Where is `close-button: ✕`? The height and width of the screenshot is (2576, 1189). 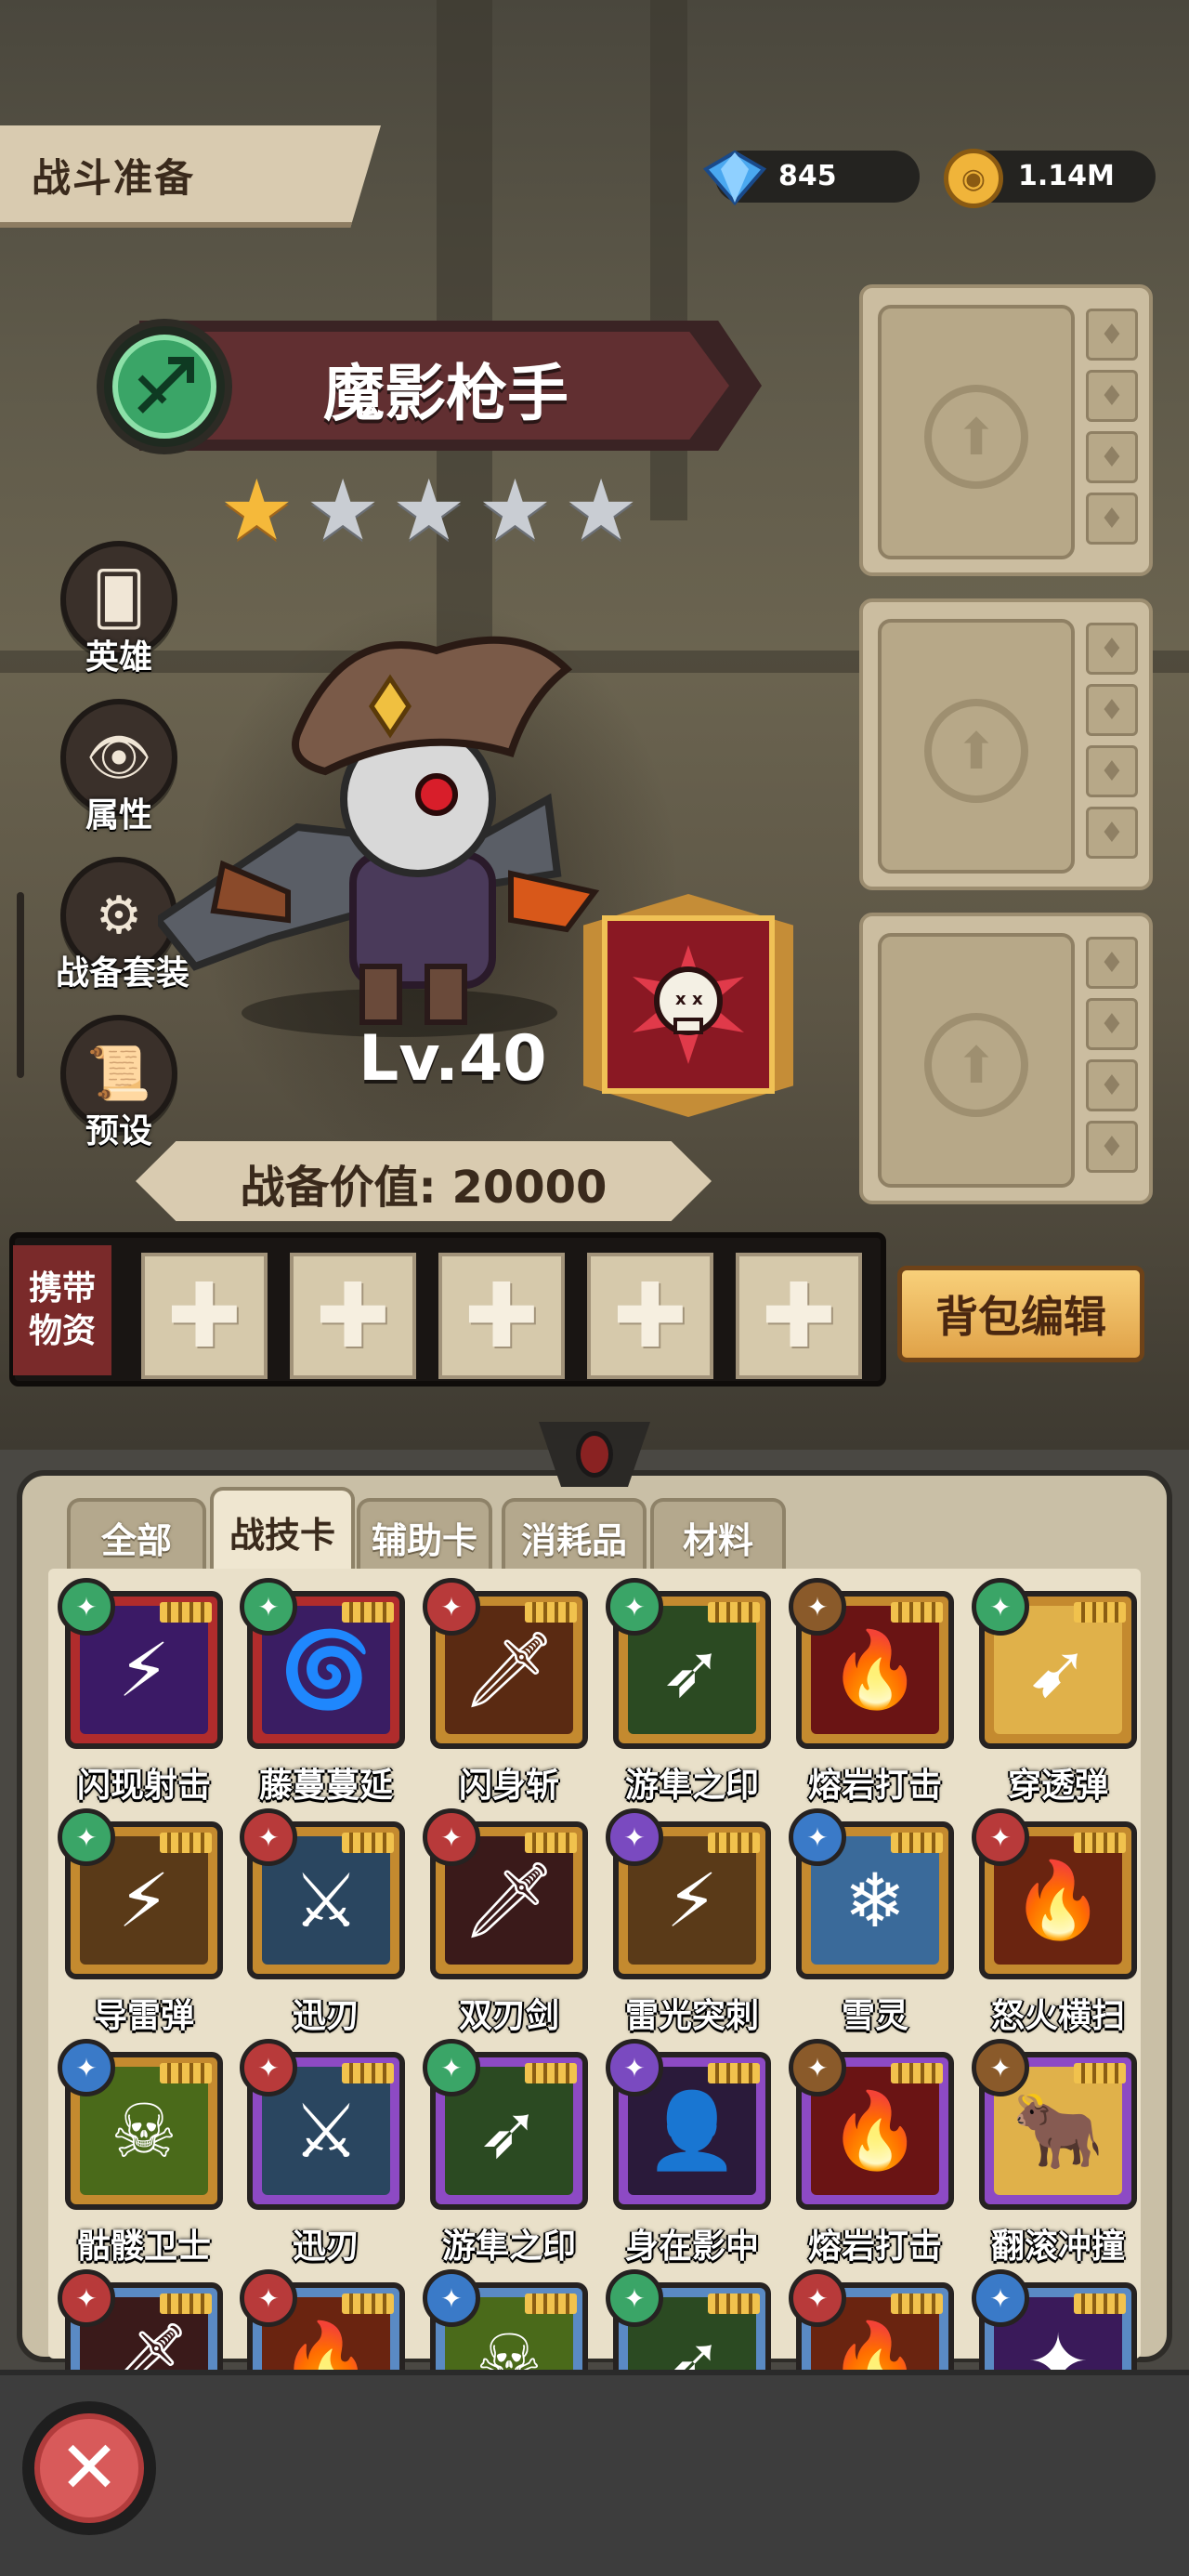 close-button: ✕ is located at coordinates (89, 2468).